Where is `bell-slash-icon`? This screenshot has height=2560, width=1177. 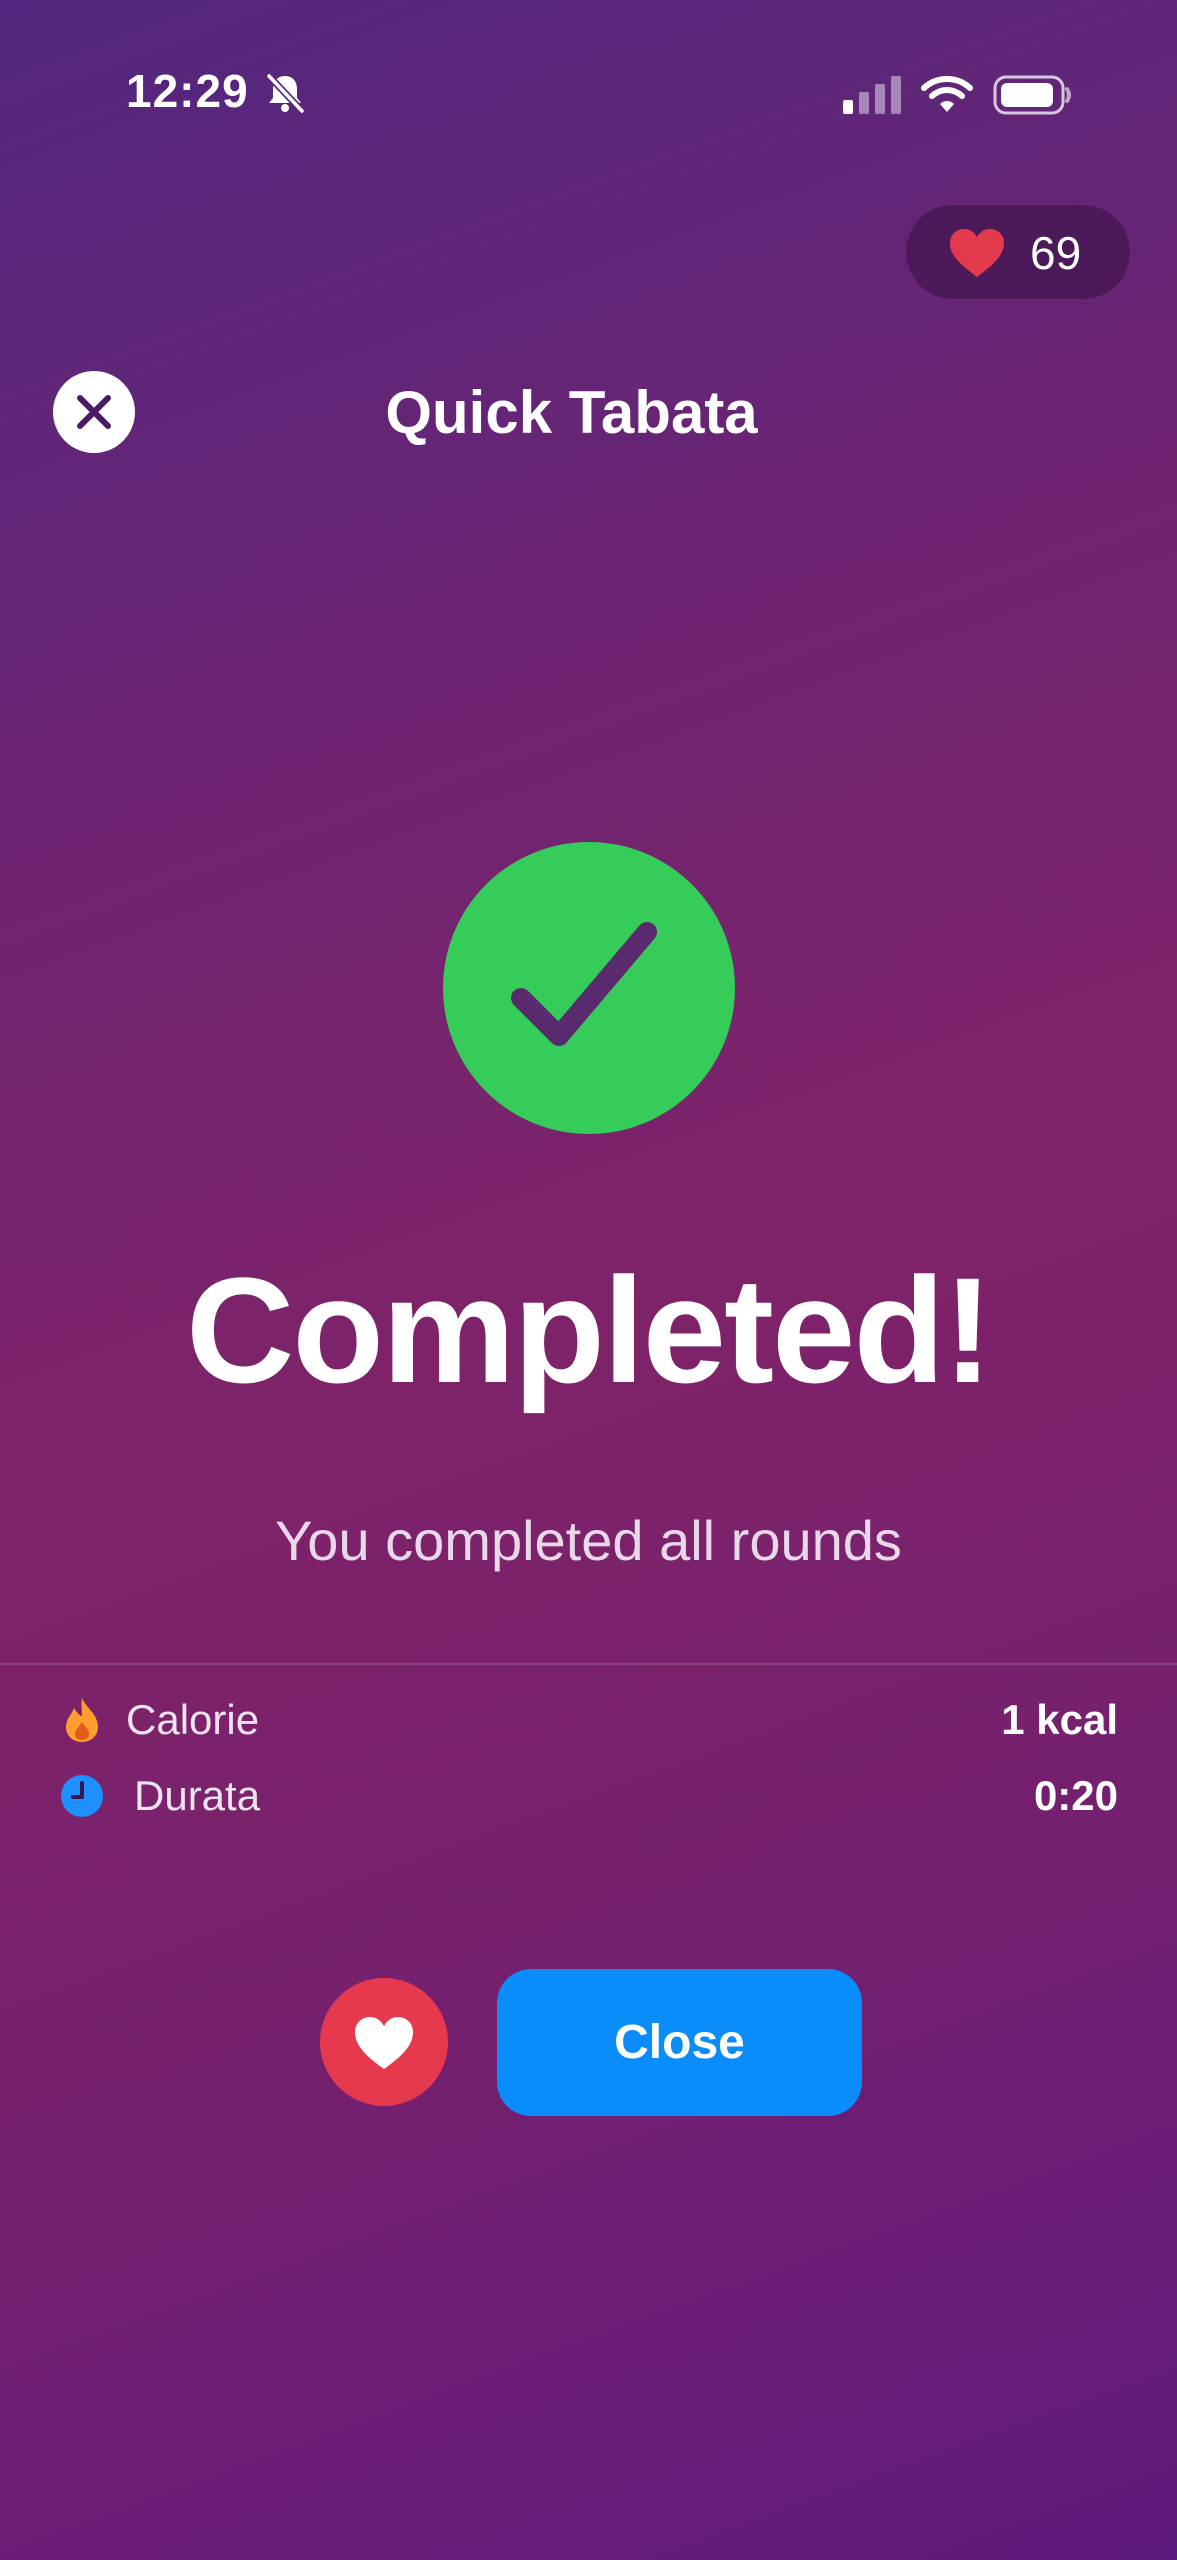 bell-slash-icon is located at coordinates (285, 93).